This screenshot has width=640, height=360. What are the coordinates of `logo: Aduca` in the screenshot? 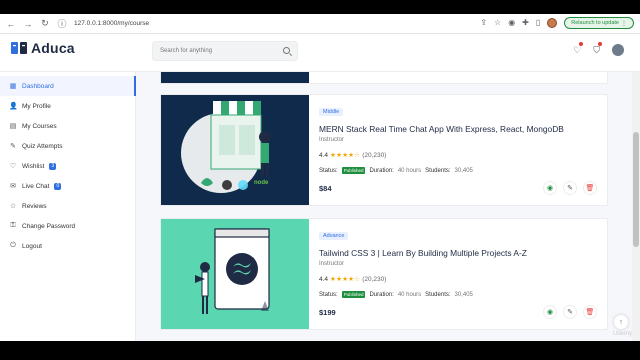 It's located at (42, 48).